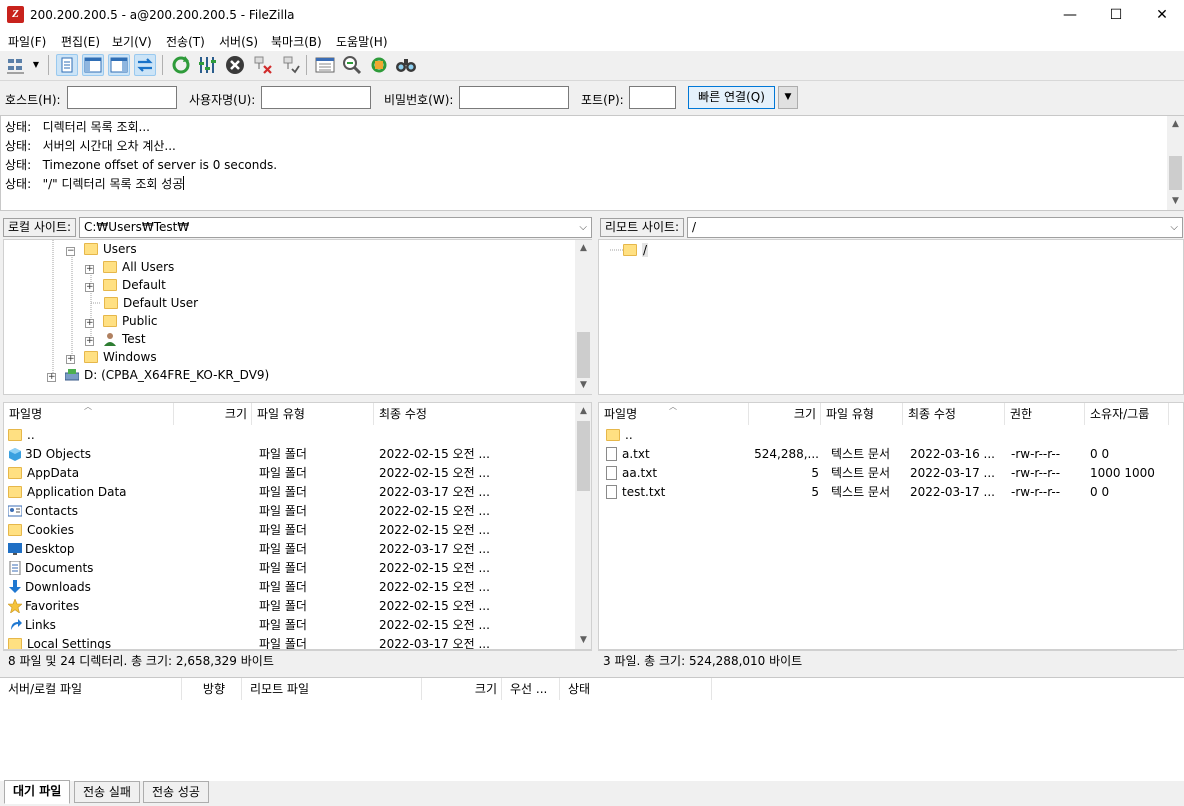  What do you see at coordinates (1045, 414) in the screenshot?
I see `column-header-permissions: 권한` at bounding box center [1045, 414].